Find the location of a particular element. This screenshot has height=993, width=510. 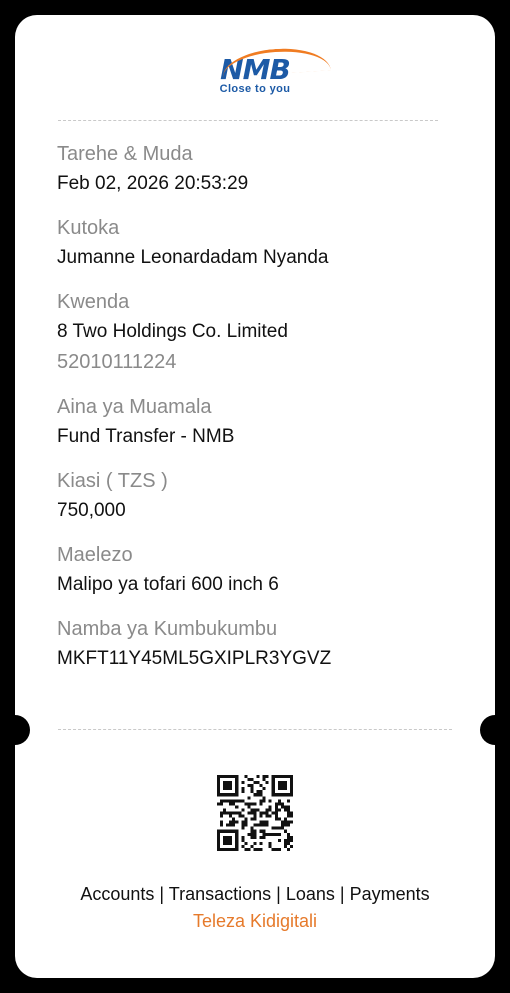

field-label: Tarehe & Muda is located at coordinates (125, 154).